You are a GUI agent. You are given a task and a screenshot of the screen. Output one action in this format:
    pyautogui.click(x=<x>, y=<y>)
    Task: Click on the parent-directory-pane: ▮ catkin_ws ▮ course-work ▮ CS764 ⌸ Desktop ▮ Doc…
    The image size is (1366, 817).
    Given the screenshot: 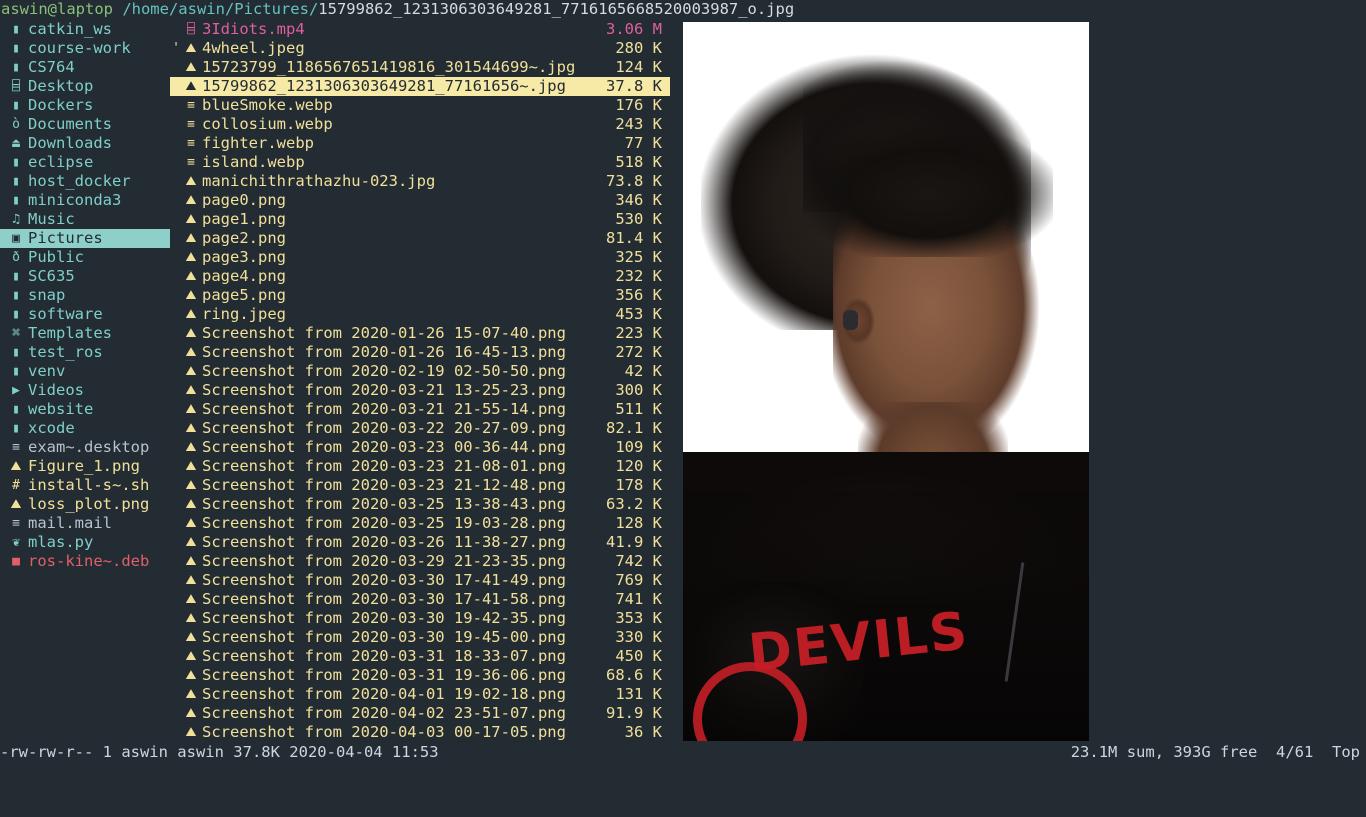 What is the action you would take?
    pyautogui.click(x=85, y=380)
    